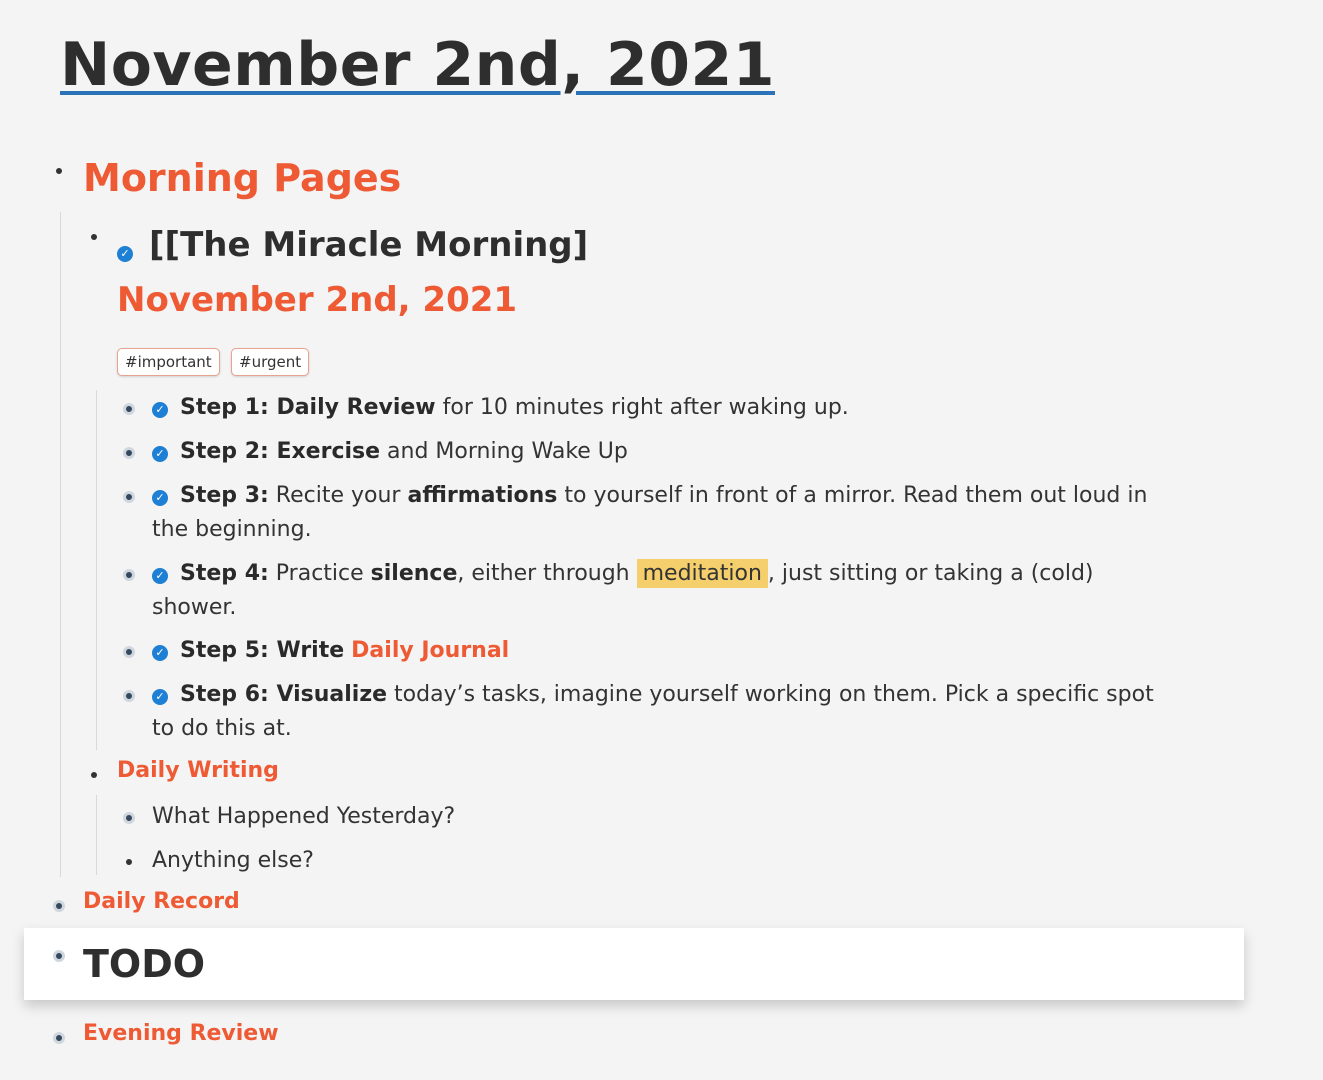 The height and width of the screenshot is (1080, 1323). What do you see at coordinates (319, 573) in the screenshot?
I see `step-text: Practice` at bounding box center [319, 573].